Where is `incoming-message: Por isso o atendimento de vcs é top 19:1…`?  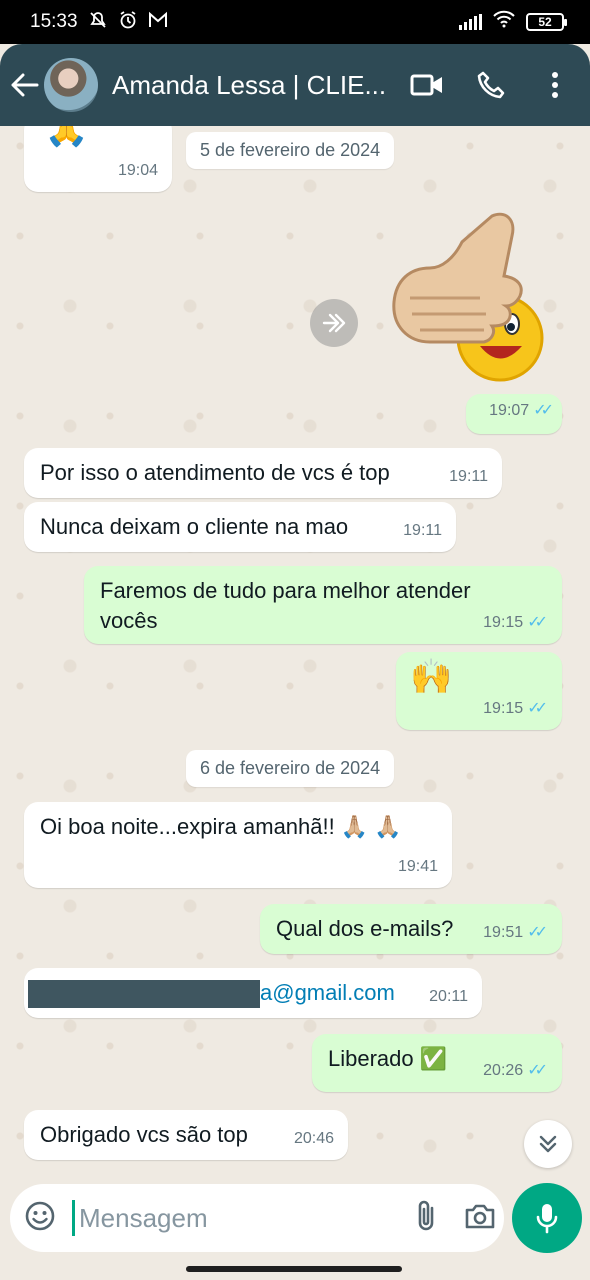
incoming-message: Por isso o atendimento de vcs é top 19:1… is located at coordinates (263, 473).